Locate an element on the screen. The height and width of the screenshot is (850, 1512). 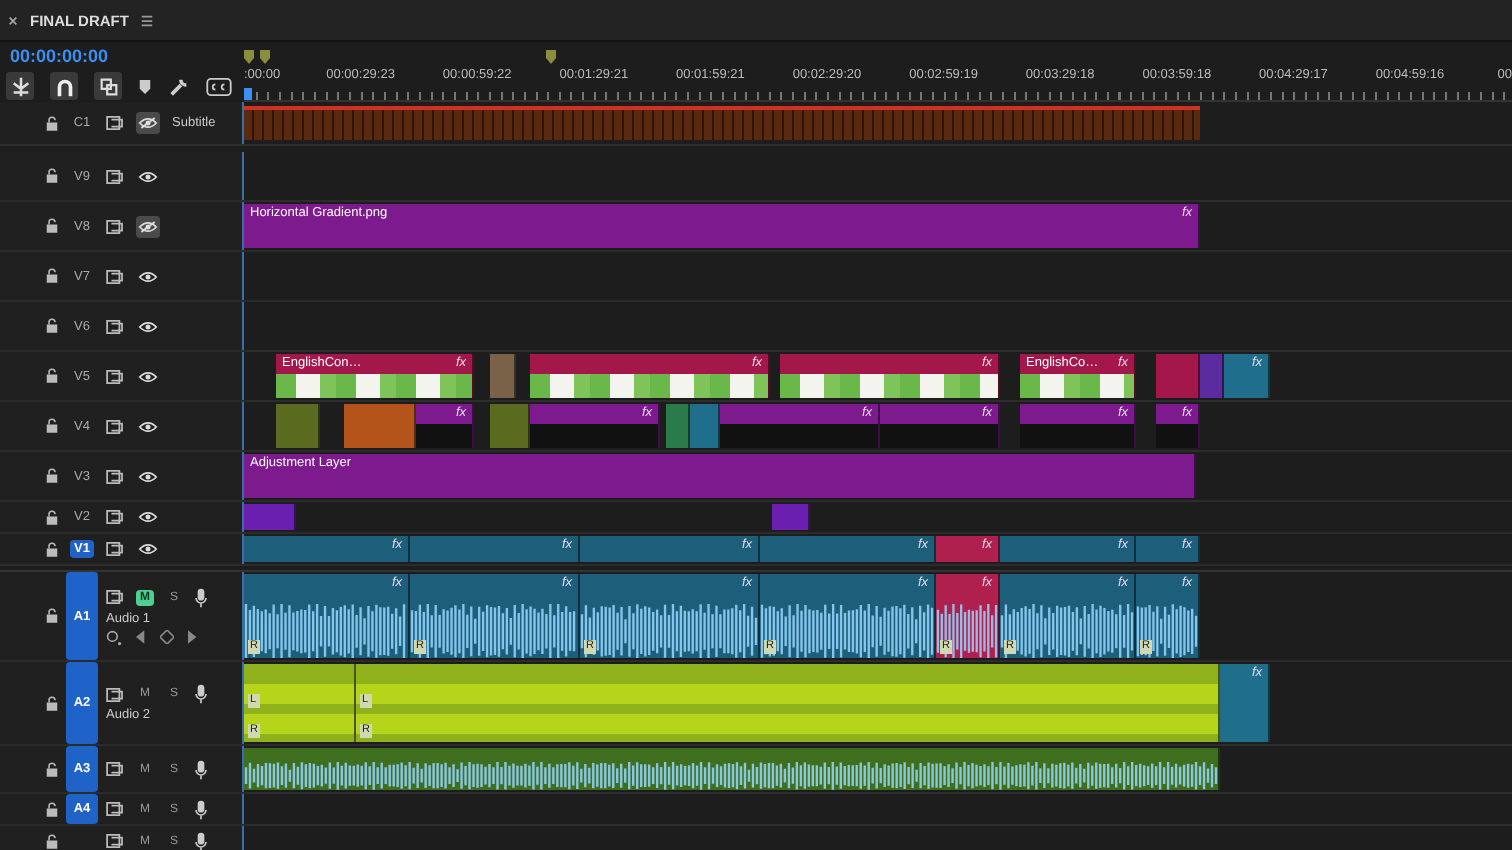
insert-sequence-button is located at coordinates (20, 86).